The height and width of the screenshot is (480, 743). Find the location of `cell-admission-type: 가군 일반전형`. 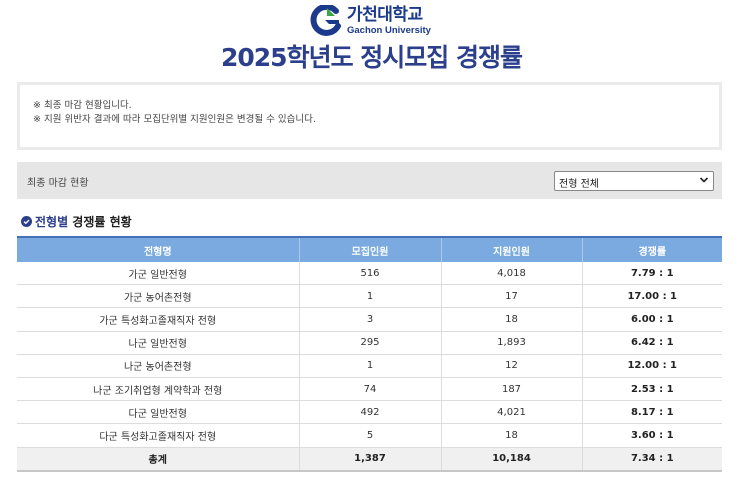

cell-admission-type: 가군 일반전형 is located at coordinates (158, 274).